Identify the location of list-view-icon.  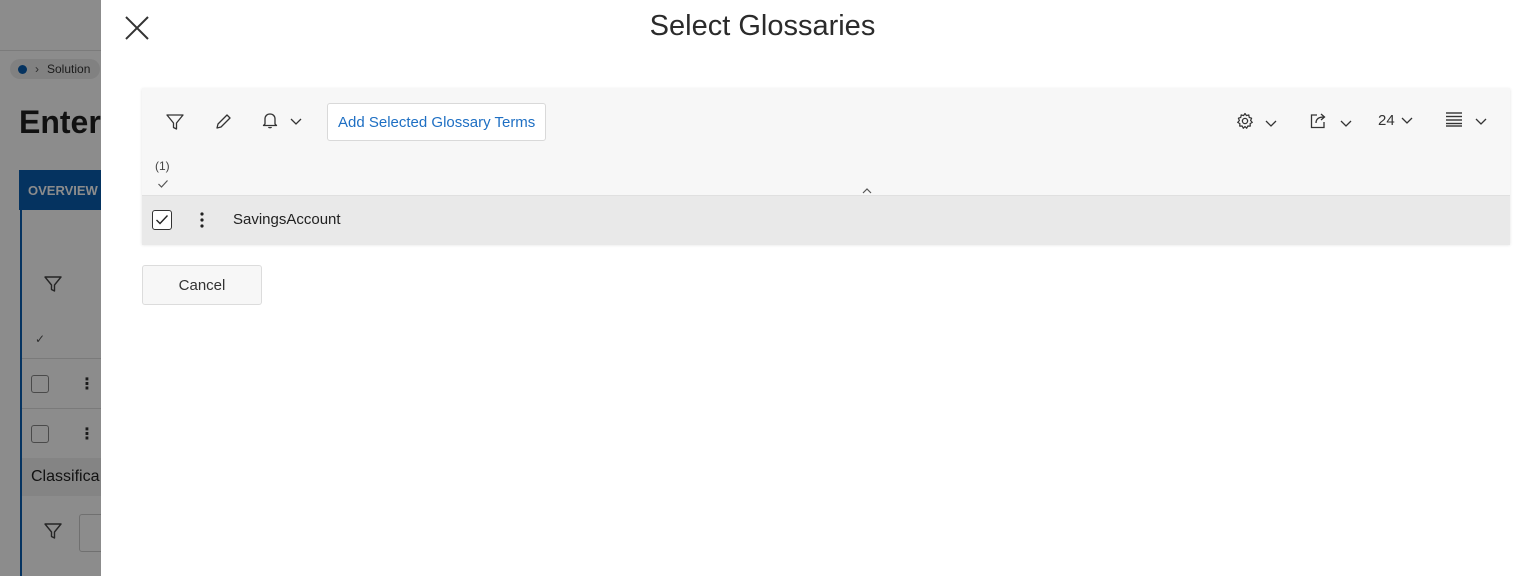
(1454, 121).